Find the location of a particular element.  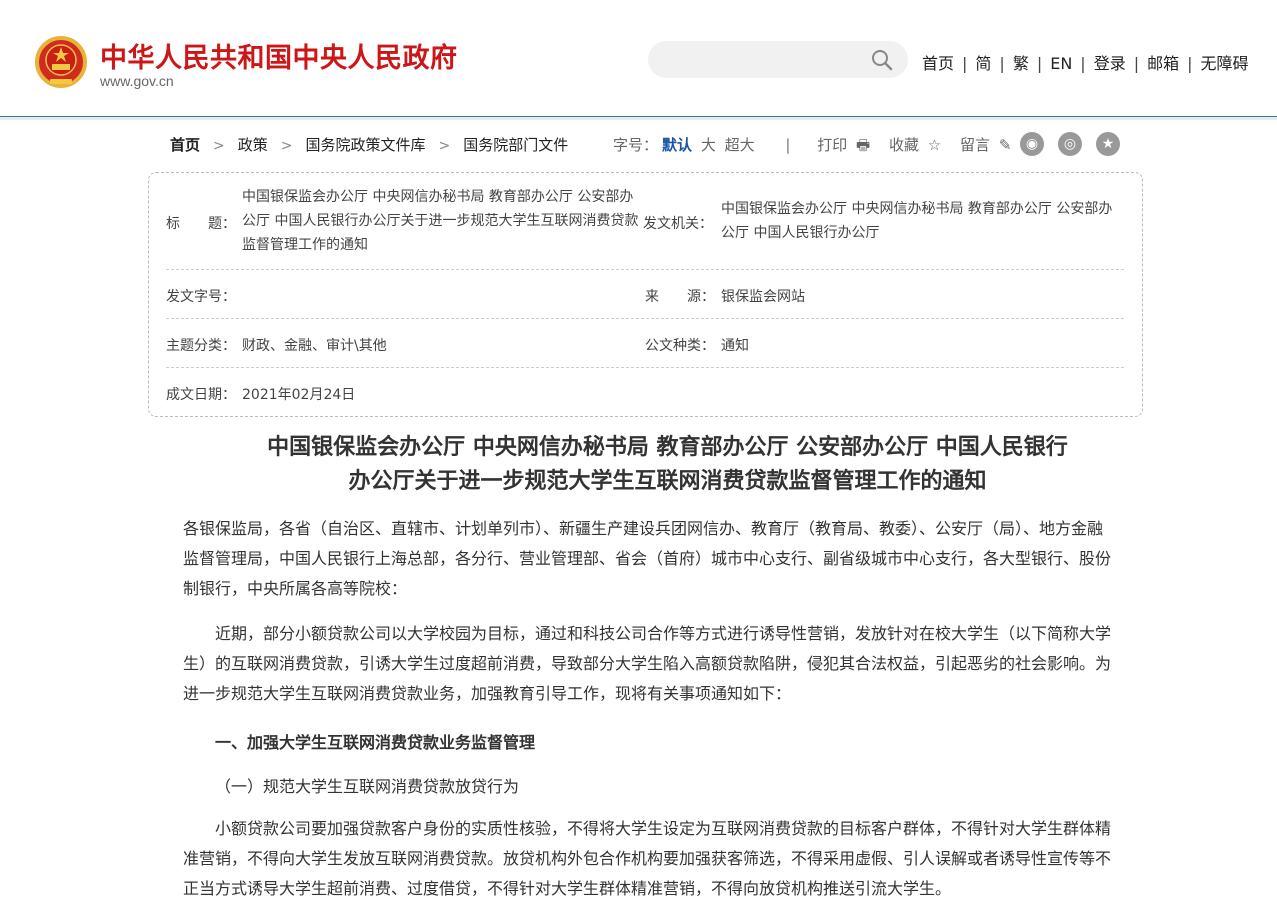

font-size-label: 字号： is located at coordinates (636, 145).